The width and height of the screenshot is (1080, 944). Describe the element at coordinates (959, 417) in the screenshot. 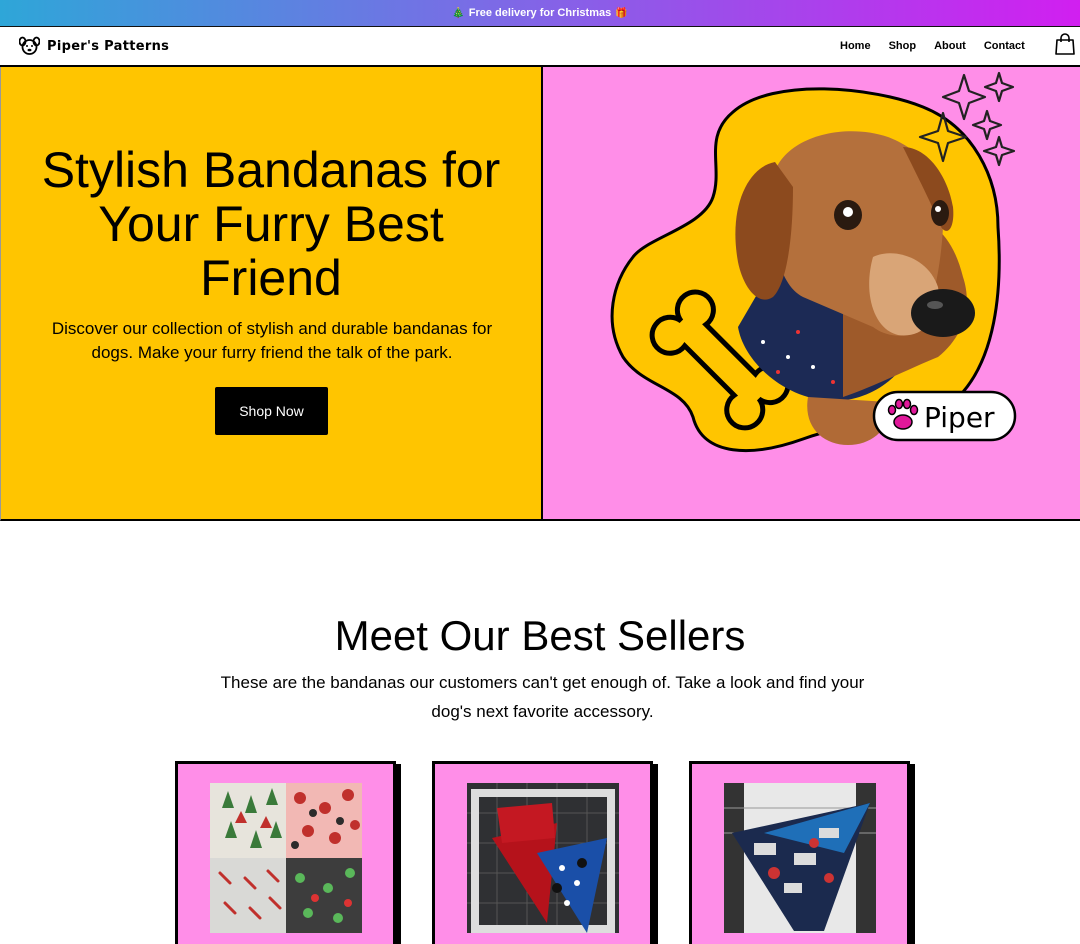

I see `dog-name: Piper` at that location.